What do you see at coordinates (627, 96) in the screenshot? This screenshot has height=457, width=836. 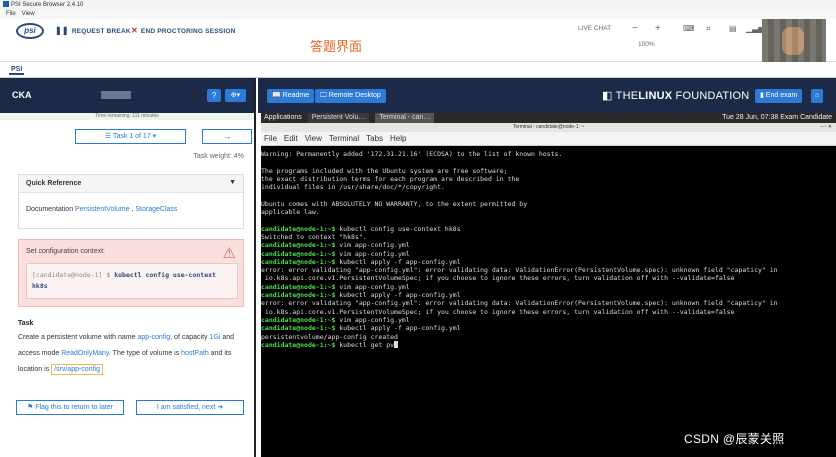 I see `lf-the: THE` at bounding box center [627, 96].